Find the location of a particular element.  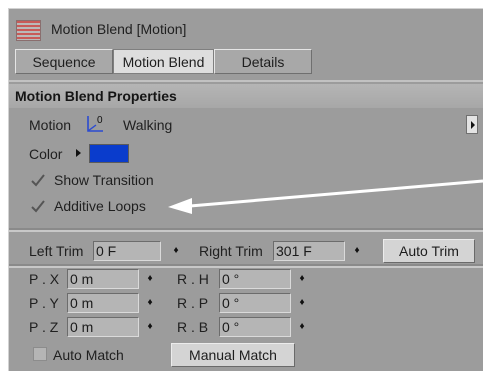

axis-motion-icon: 0 is located at coordinates (95, 123).